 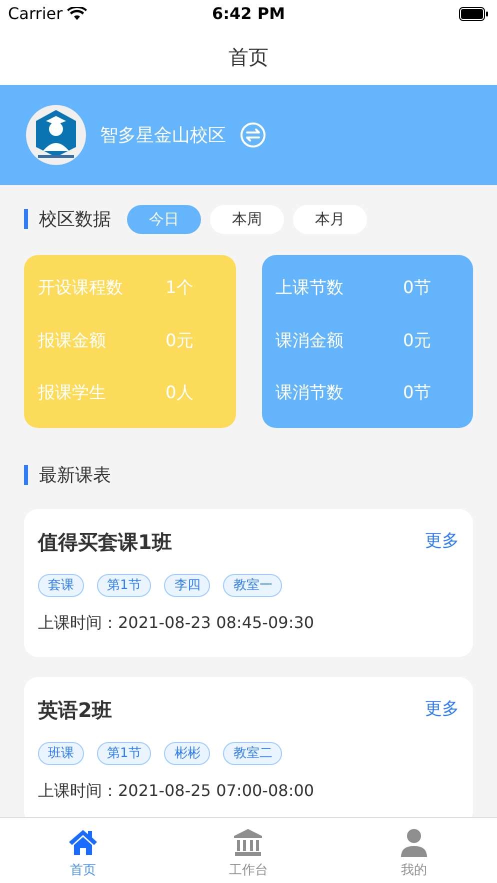 What do you see at coordinates (72, 394) in the screenshot?
I see `stat-label: 报课学生` at bounding box center [72, 394].